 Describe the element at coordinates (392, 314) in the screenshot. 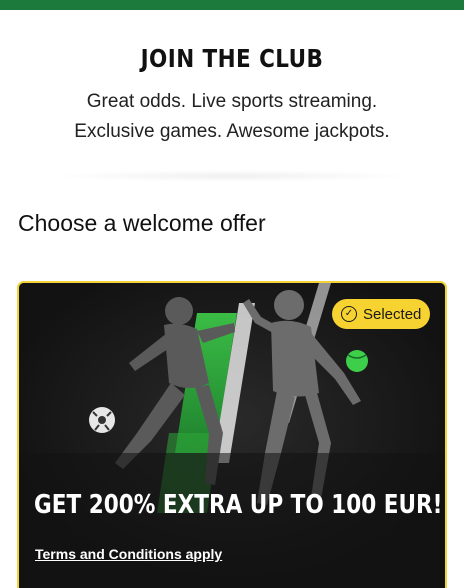

I see `selected-badge-label: Selected` at that location.